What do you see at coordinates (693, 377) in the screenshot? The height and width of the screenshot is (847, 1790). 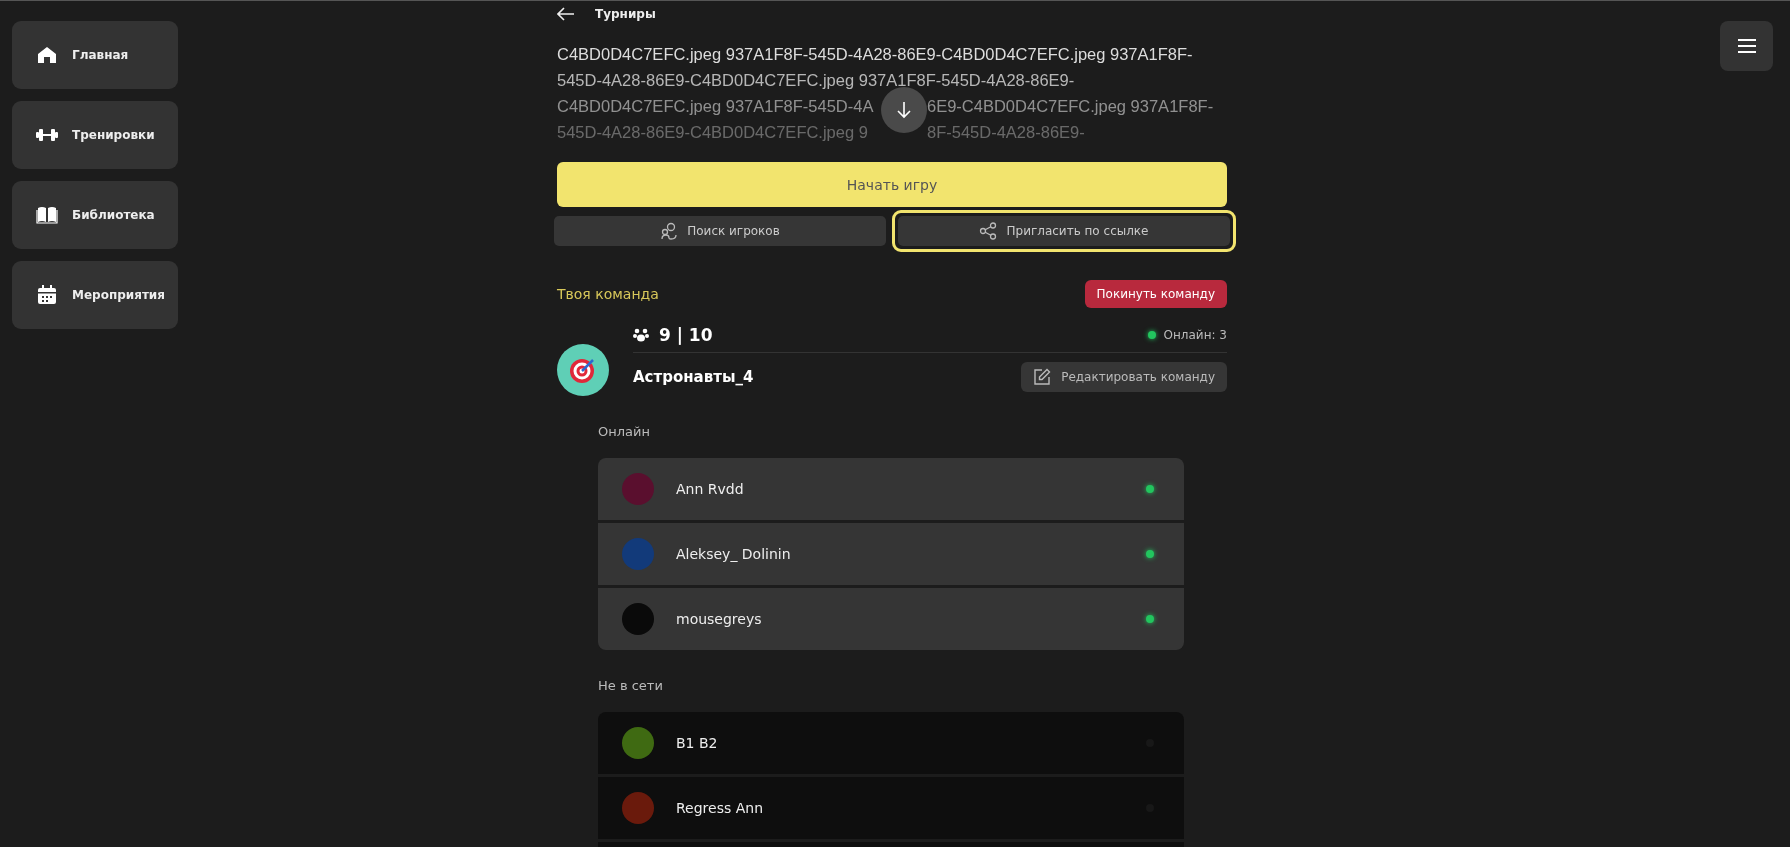 I see `team-name: Астронавты_4` at bounding box center [693, 377].